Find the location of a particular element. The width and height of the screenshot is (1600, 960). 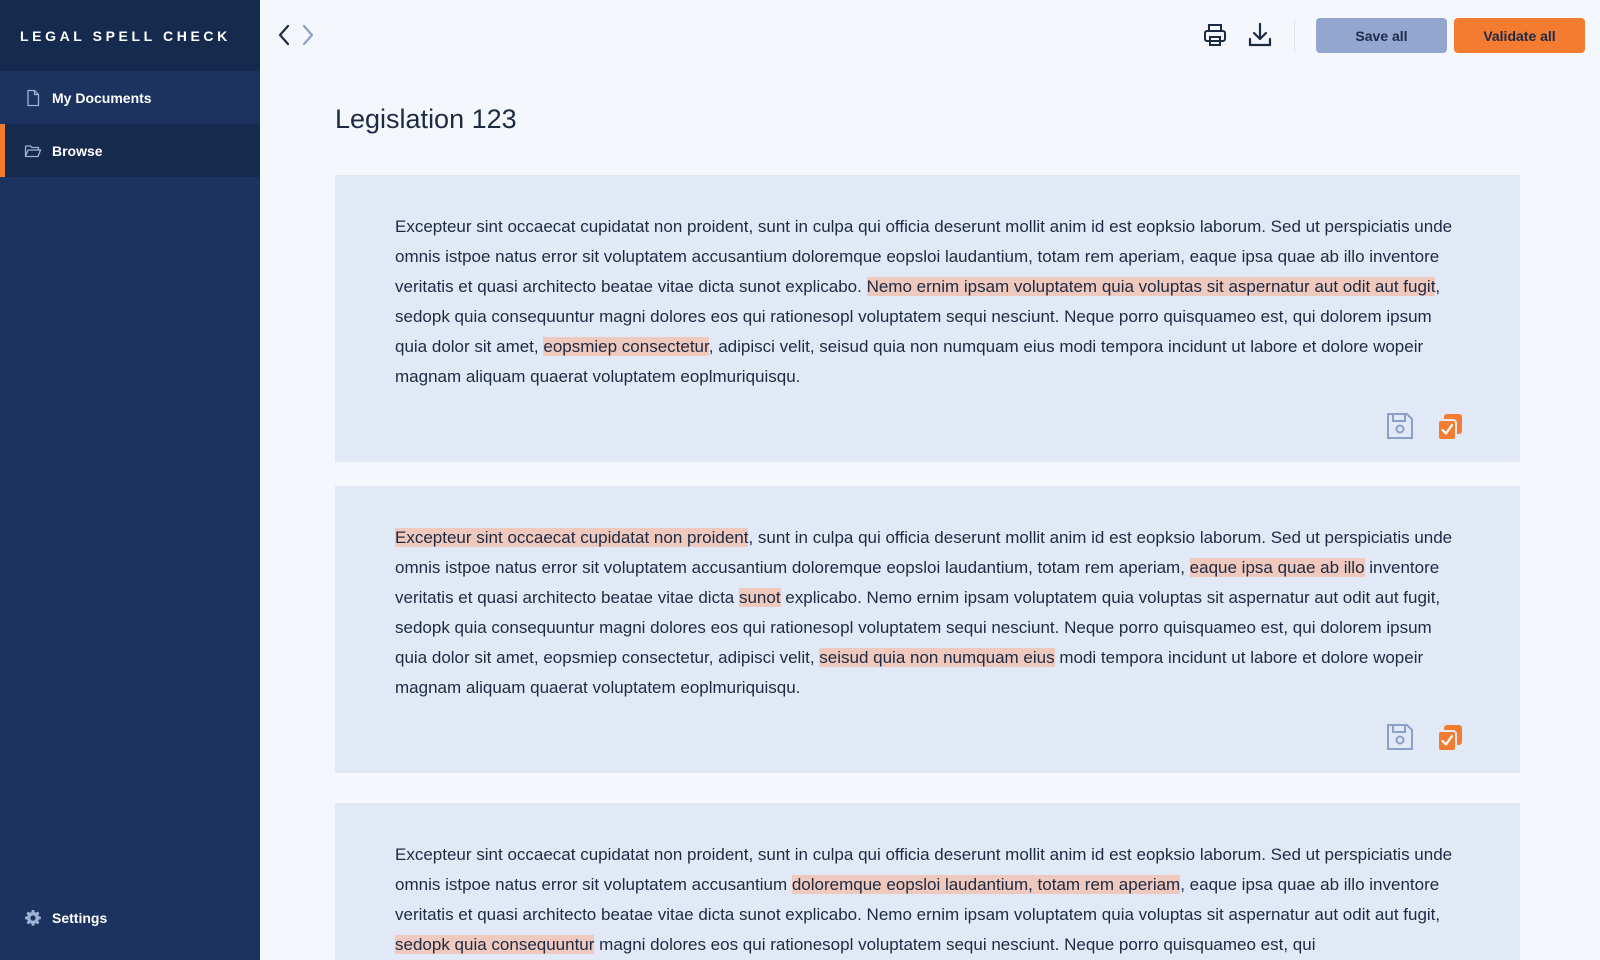

page-title: Legislation 123 is located at coordinates (426, 119).